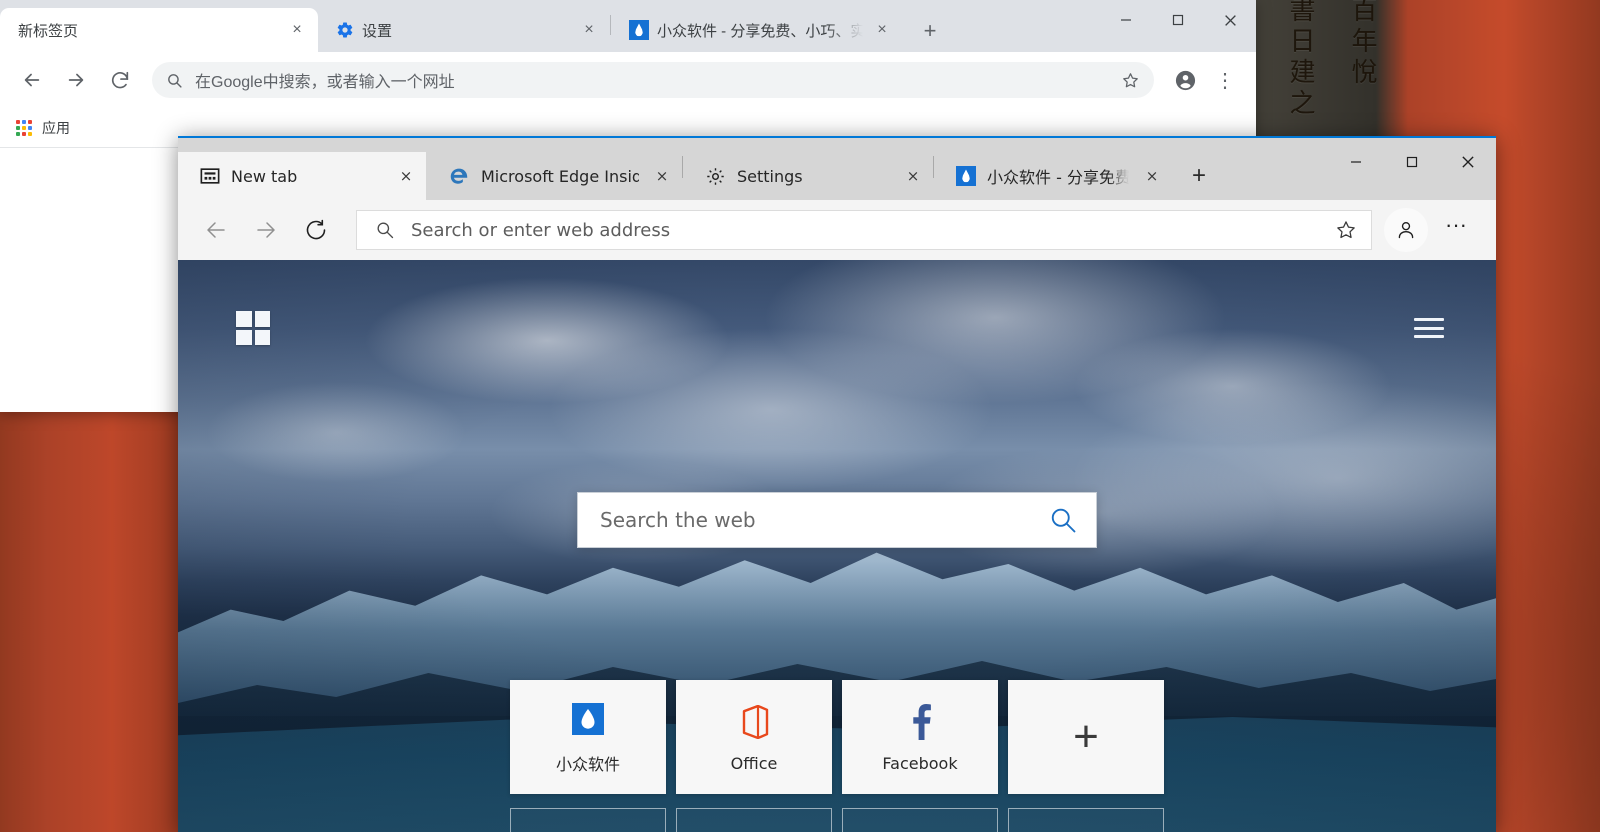 The height and width of the screenshot is (832, 1600). I want to click on chrome-tab-title: 设置, so click(377, 31).